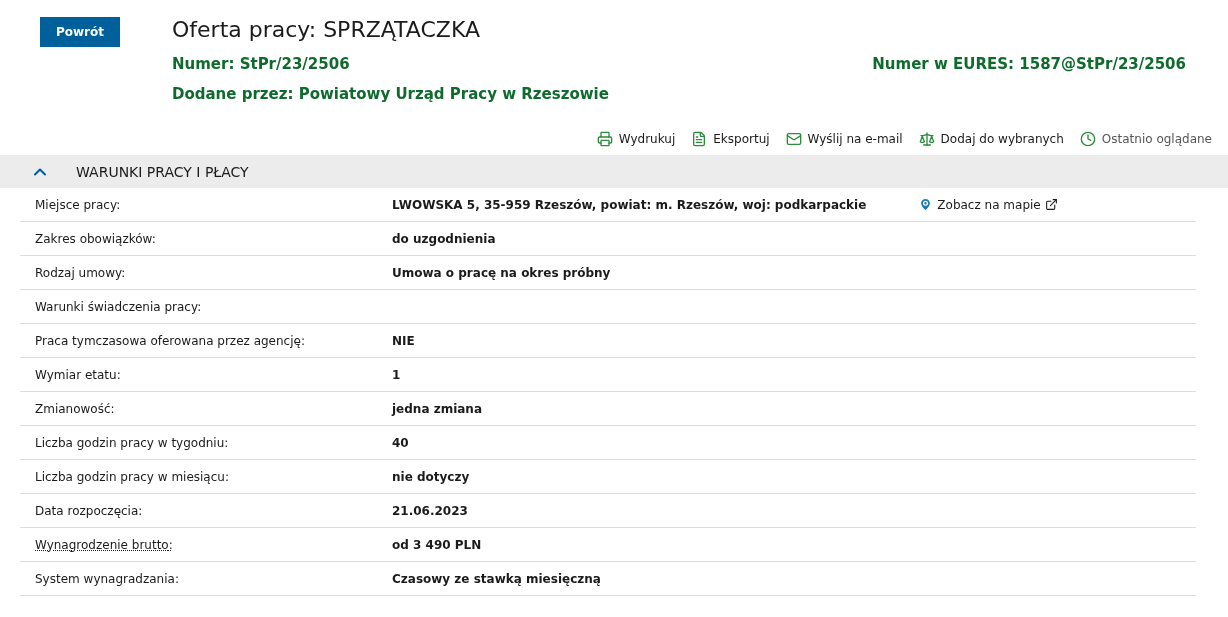 This screenshot has height=617, width=1228. I want to click on mail-icon, so click(793, 139).